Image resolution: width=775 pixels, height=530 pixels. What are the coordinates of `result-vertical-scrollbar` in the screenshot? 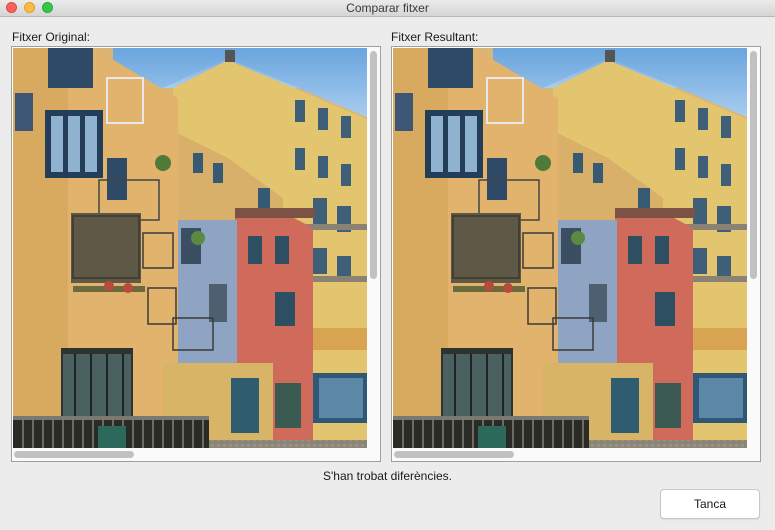 It's located at (753, 248).